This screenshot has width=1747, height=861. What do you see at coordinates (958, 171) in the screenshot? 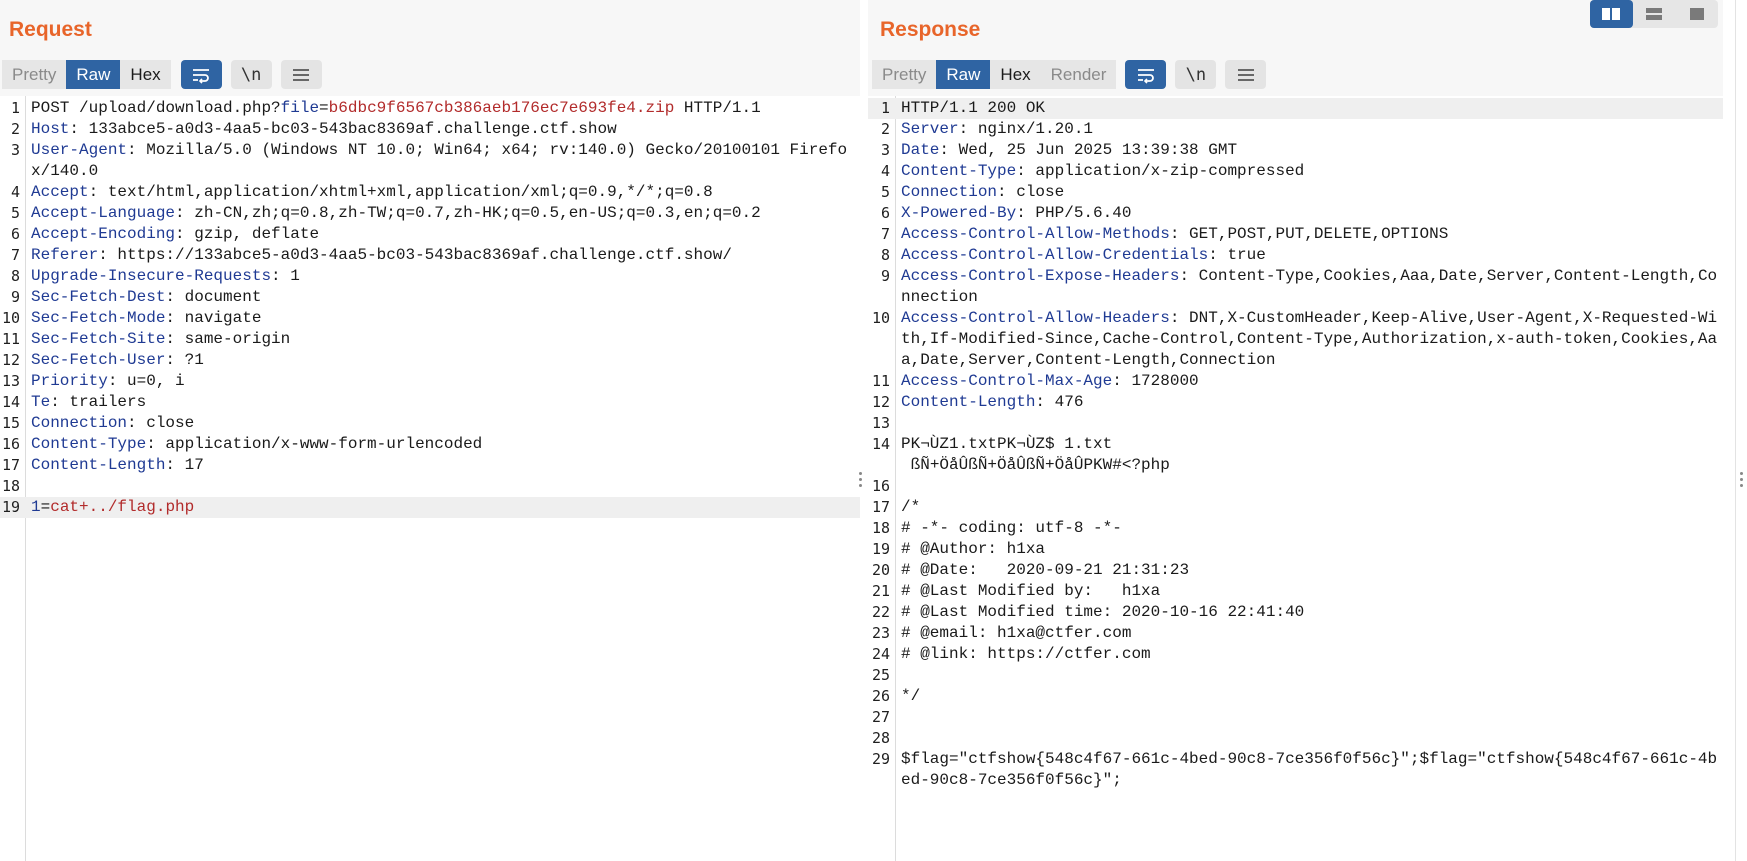
I see `header-name: Content-Type` at bounding box center [958, 171].